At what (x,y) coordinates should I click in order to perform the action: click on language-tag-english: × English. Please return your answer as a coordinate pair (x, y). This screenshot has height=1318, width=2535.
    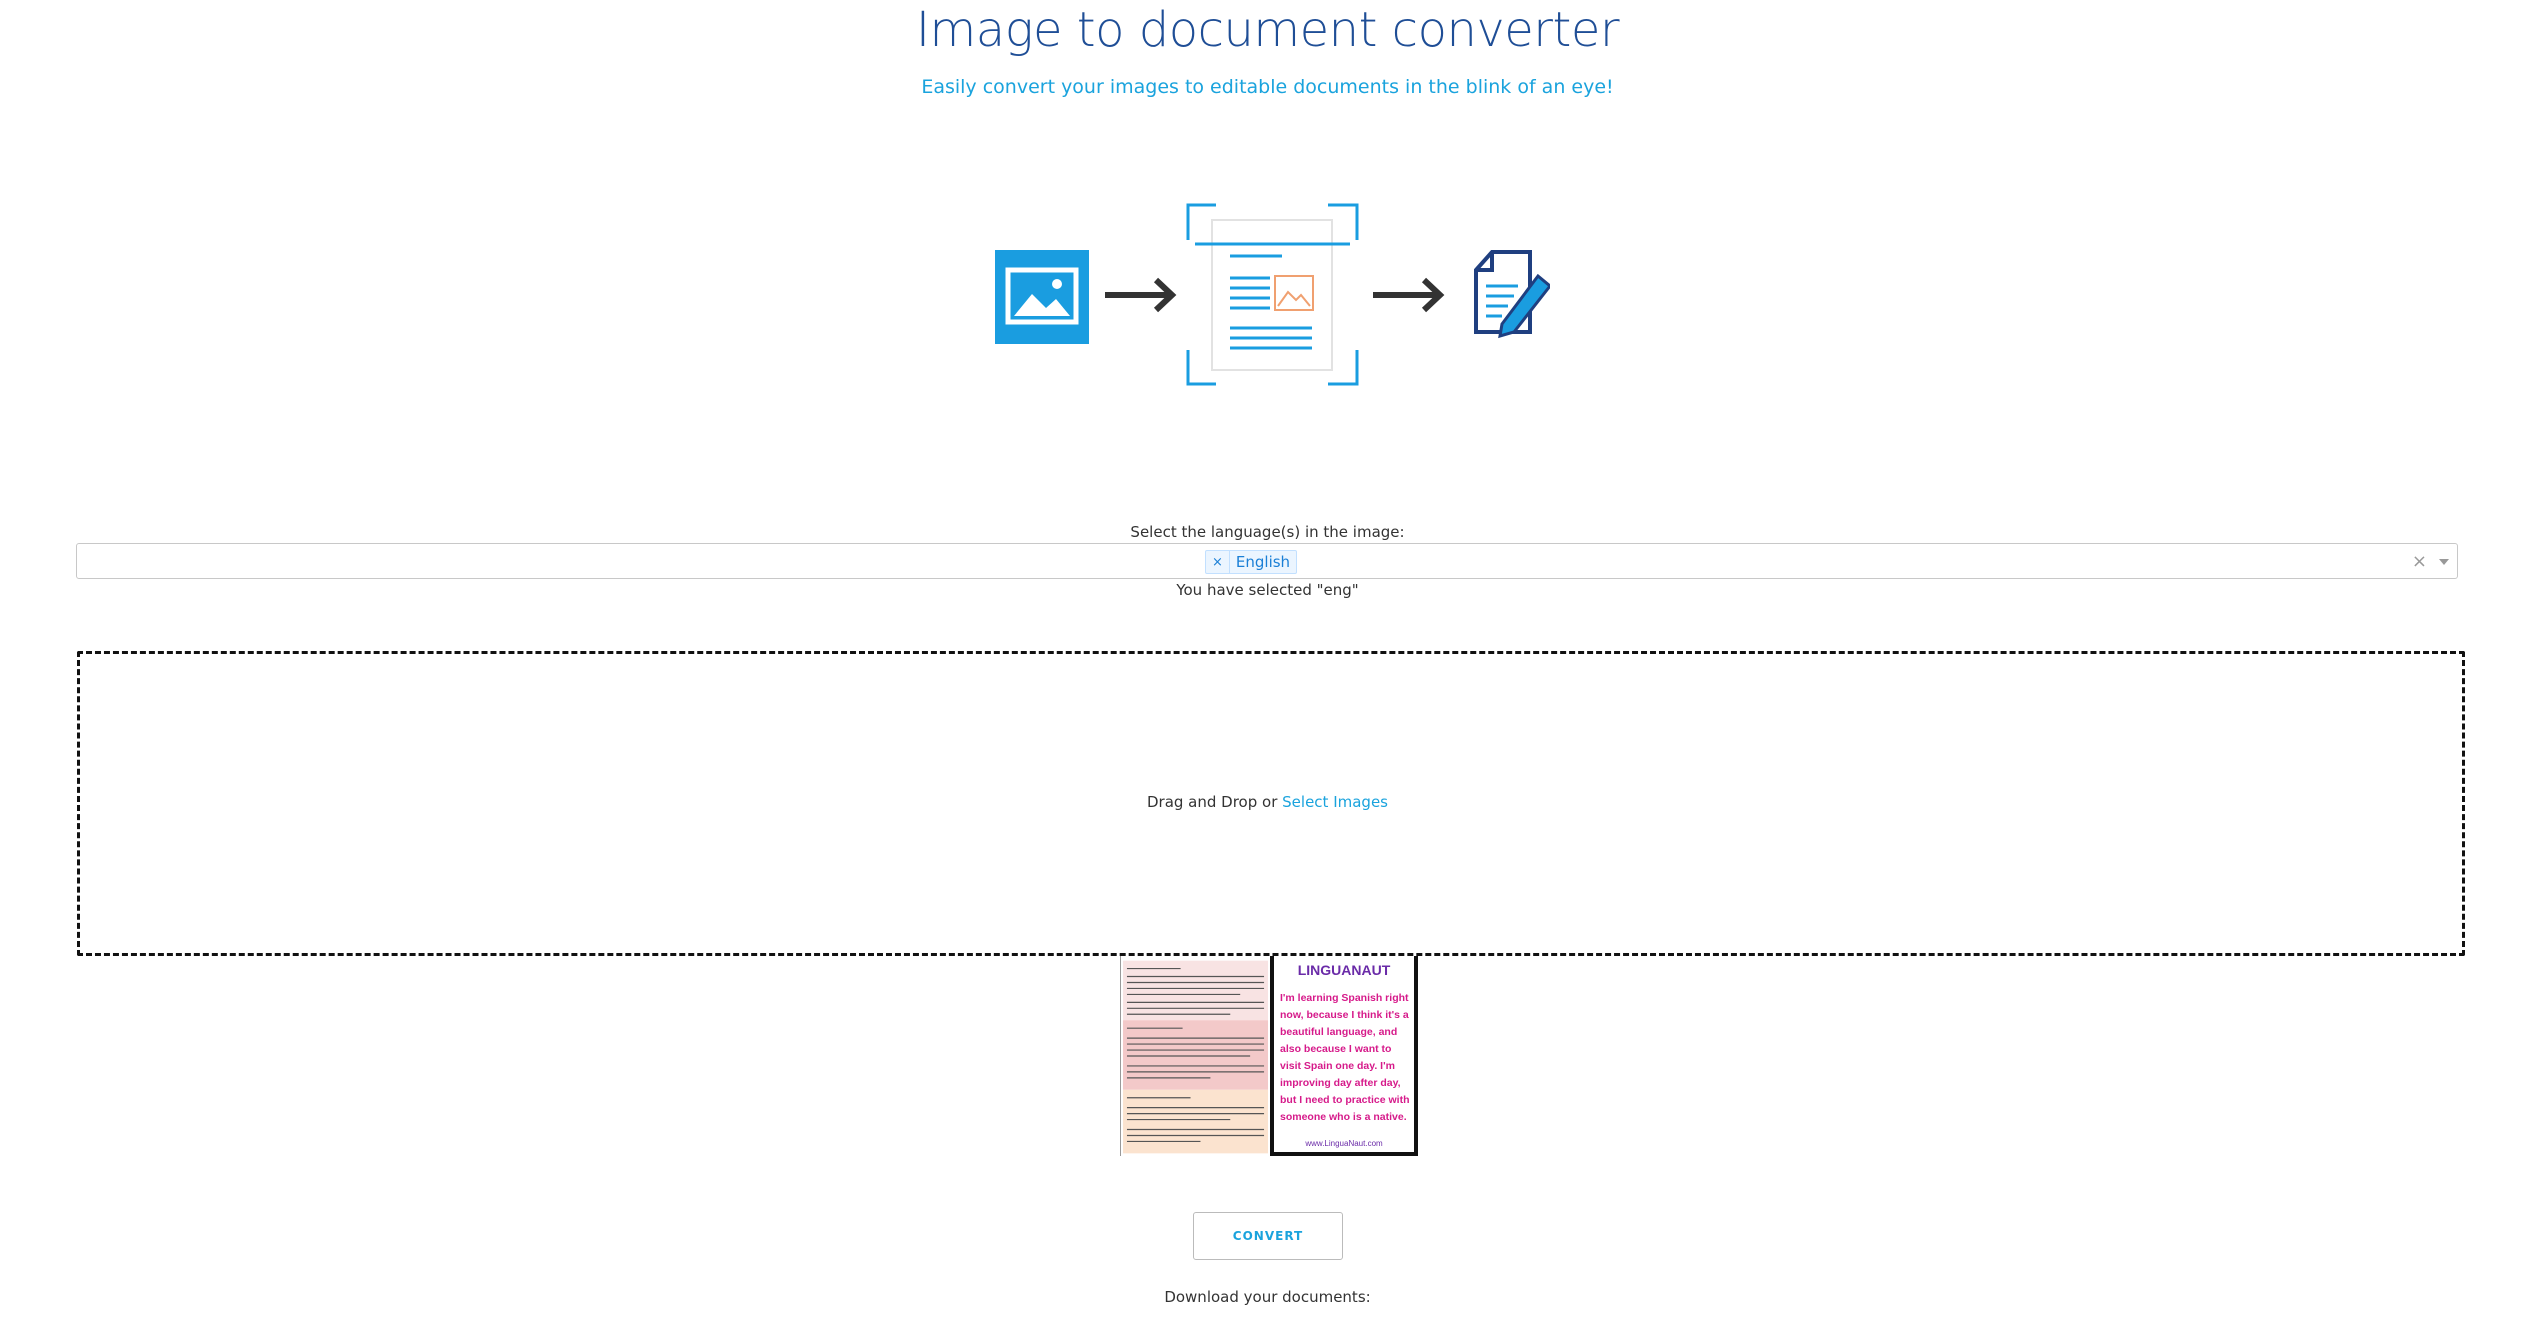
    Looking at the image, I should click on (1251, 562).